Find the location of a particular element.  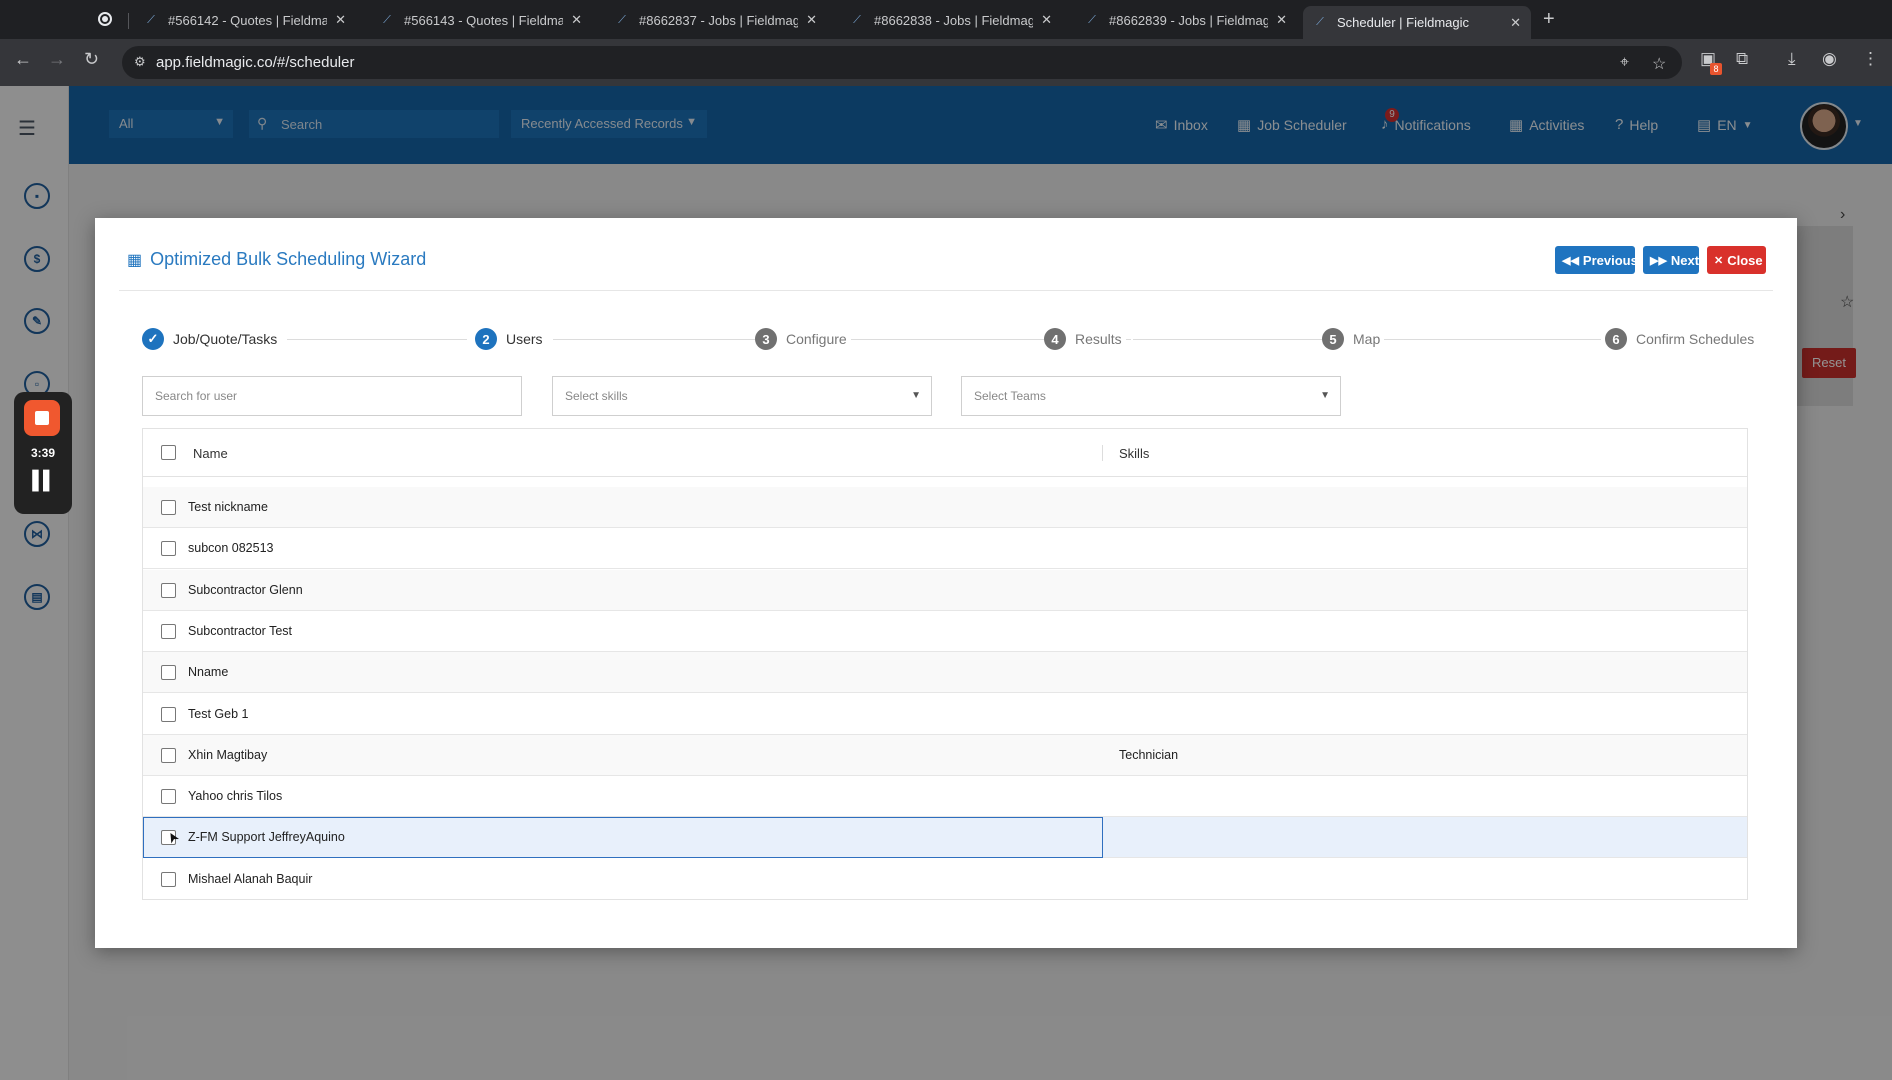

step-connector is located at coordinates (377, 339).